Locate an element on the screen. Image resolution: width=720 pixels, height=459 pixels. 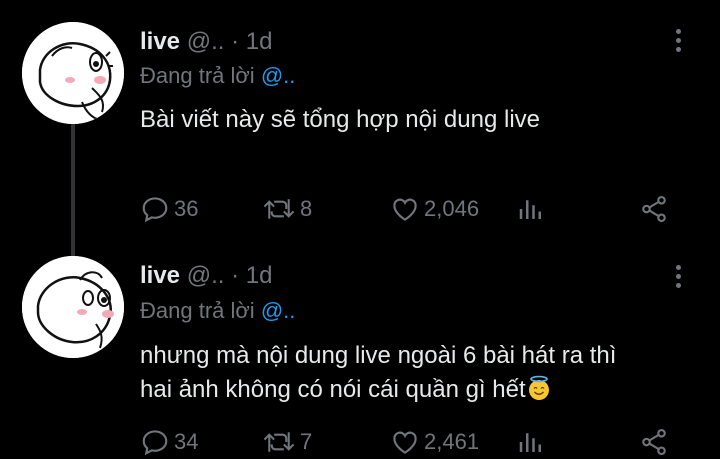
reply-count: 36 is located at coordinates (186, 208).